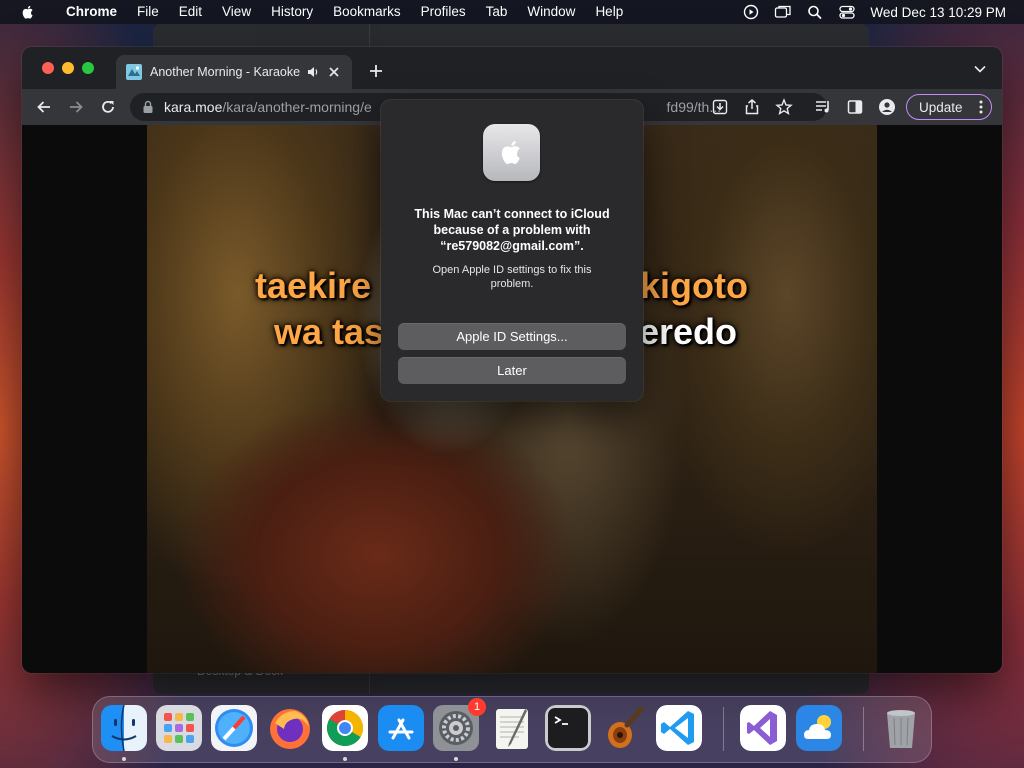 This screenshot has width=1024, height=768. I want to click on close-window-button, so click(48, 68).